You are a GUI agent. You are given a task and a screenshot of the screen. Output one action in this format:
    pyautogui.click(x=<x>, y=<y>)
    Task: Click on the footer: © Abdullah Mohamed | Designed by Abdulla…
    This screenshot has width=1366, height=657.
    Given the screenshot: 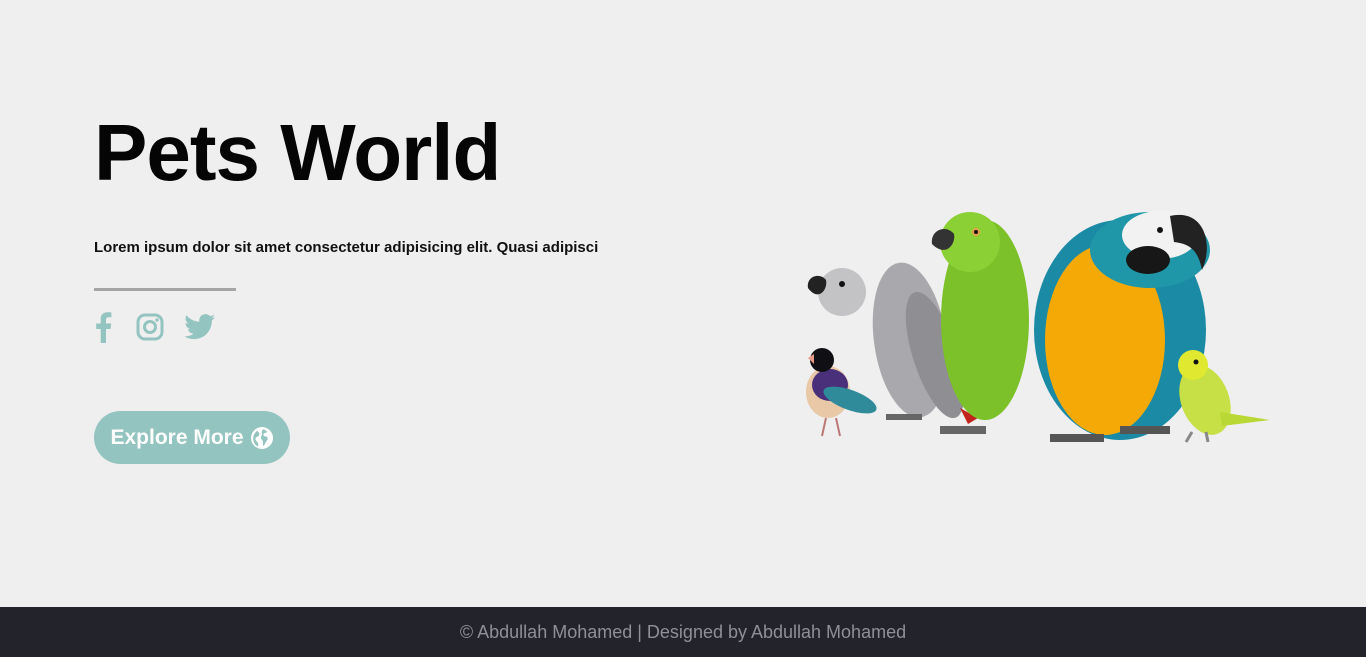 What is the action you would take?
    pyautogui.click(x=683, y=632)
    